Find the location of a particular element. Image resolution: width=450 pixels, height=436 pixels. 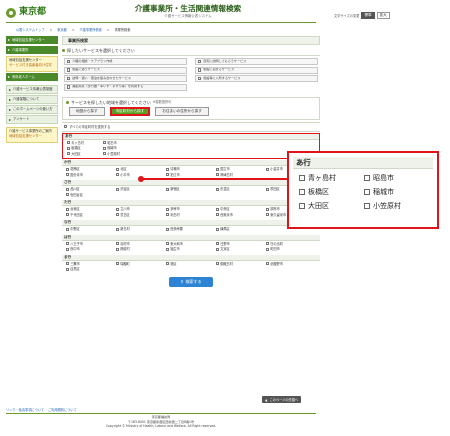

breadcrumb-item: 東京都 is located at coordinates (62, 30).